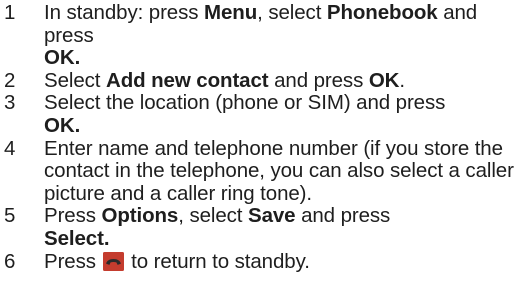 Image resolution: width=529 pixels, height=283 pixels. Describe the element at coordinates (272, 216) in the screenshot. I see `save-option-name: Save` at that location.